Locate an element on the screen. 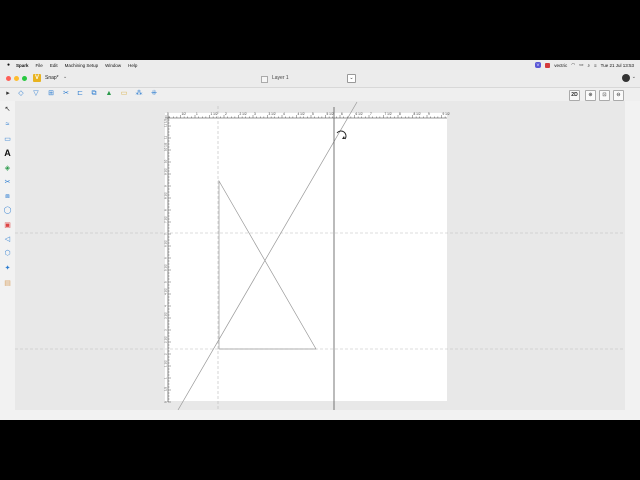 The width and height of the screenshot is (640, 480). select-tool-icon: ↖ is located at coordinates (7, 109).